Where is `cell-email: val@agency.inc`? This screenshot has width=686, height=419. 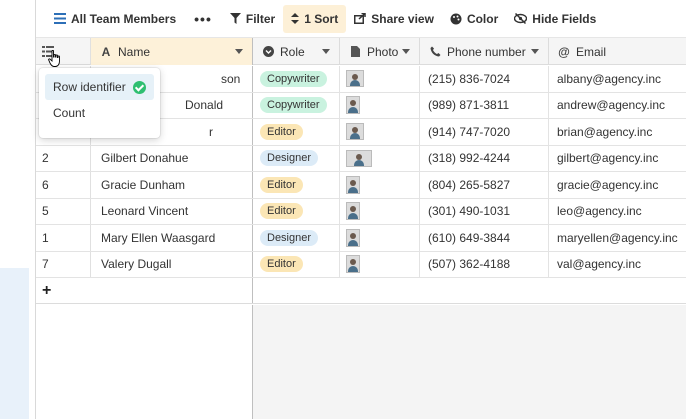
cell-email: val@agency.inc is located at coordinates (617, 265).